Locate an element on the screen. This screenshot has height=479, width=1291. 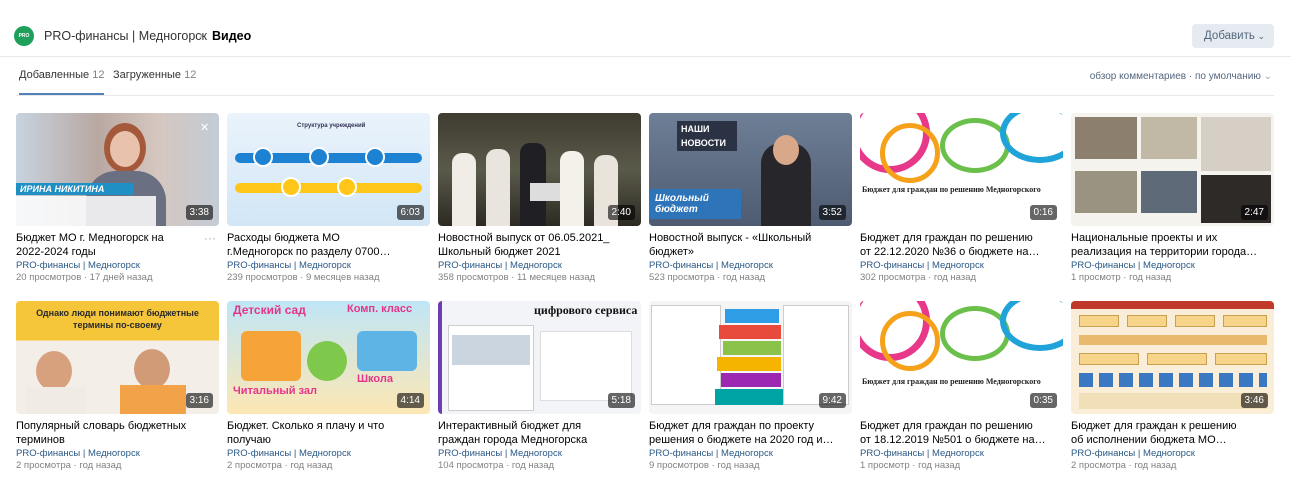
video-title: Новостной выпуск - «Школьный бюджет» is located at coordinates (748, 245).